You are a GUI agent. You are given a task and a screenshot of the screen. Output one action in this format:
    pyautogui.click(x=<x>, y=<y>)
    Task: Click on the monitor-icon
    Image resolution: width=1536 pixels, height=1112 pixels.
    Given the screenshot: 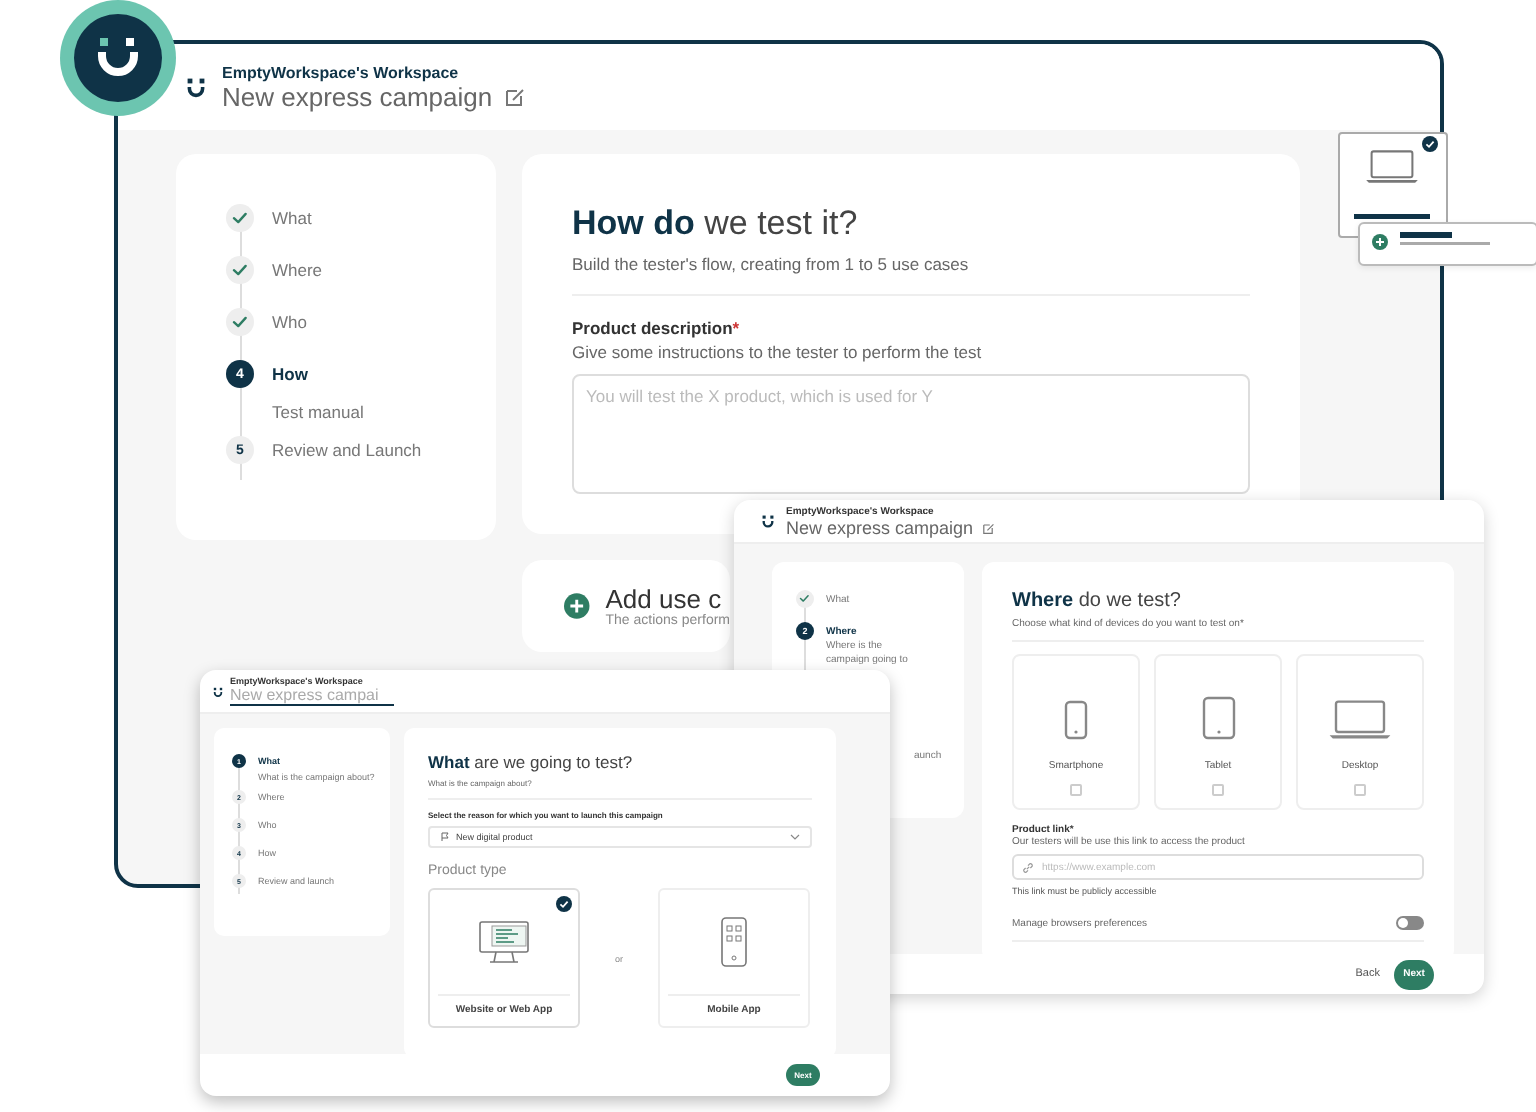 What is the action you would take?
    pyautogui.click(x=504, y=942)
    